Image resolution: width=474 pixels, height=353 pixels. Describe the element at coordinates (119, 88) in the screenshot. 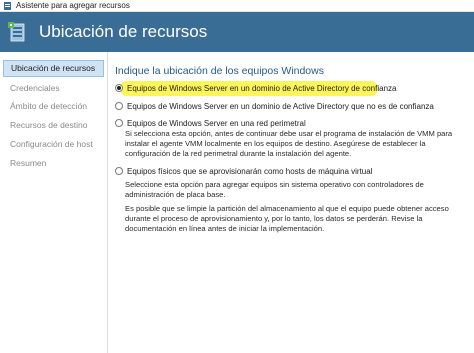

I see `radio-trusted-ad-domain` at that location.